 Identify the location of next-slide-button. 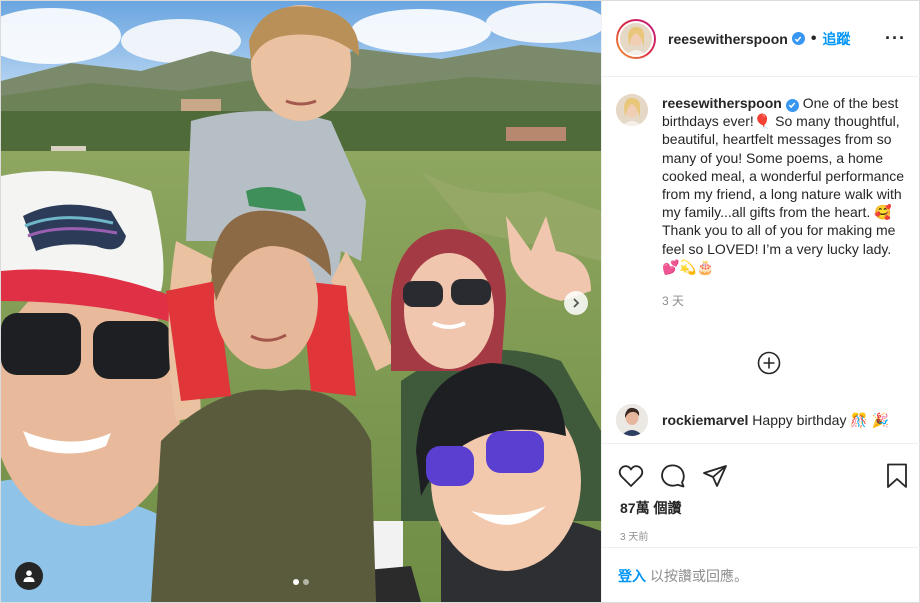
(576, 303).